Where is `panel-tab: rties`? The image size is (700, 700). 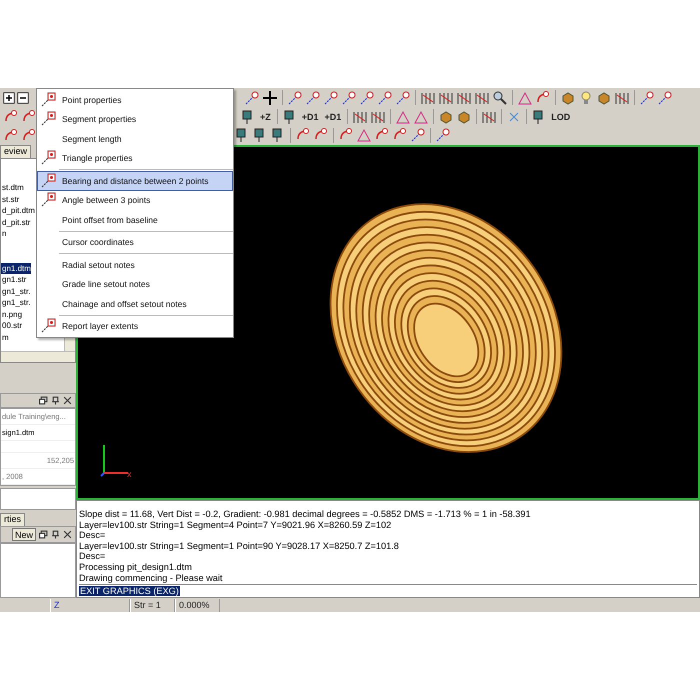 panel-tab: rties is located at coordinates (13, 519).